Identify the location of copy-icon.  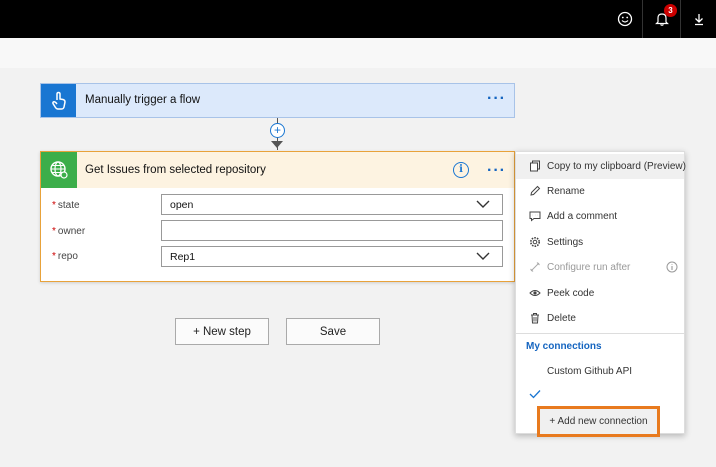
(535, 166).